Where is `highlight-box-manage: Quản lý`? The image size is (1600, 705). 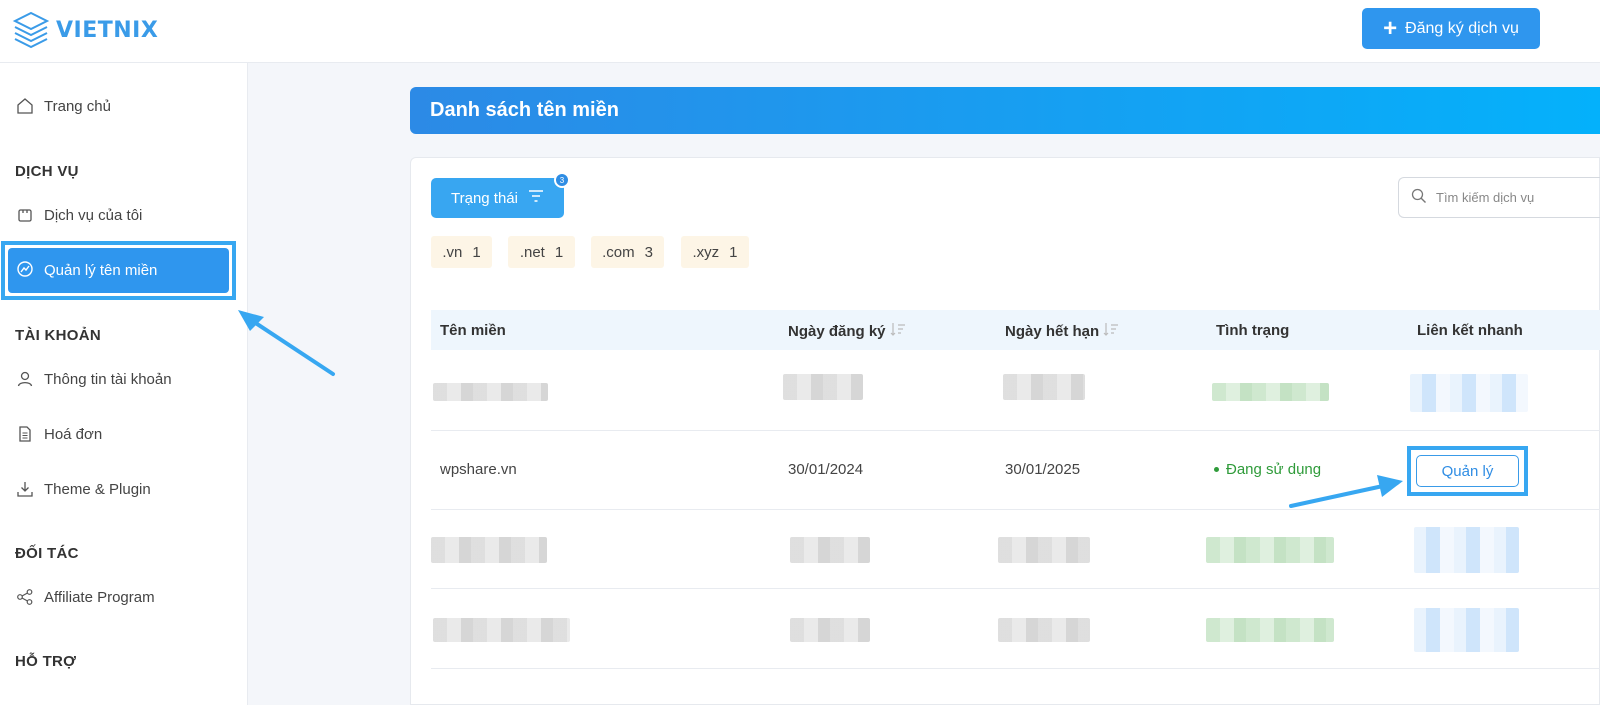 highlight-box-manage: Quản lý is located at coordinates (1467, 471).